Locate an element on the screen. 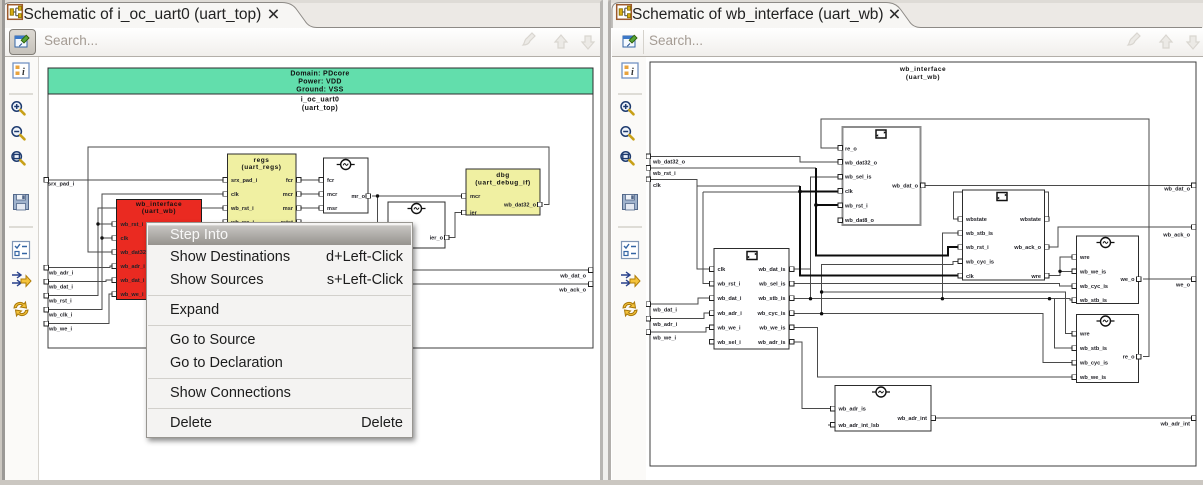 The width and height of the screenshot is (1203, 485). svg-text: Power: VDD is located at coordinates (320, 82).